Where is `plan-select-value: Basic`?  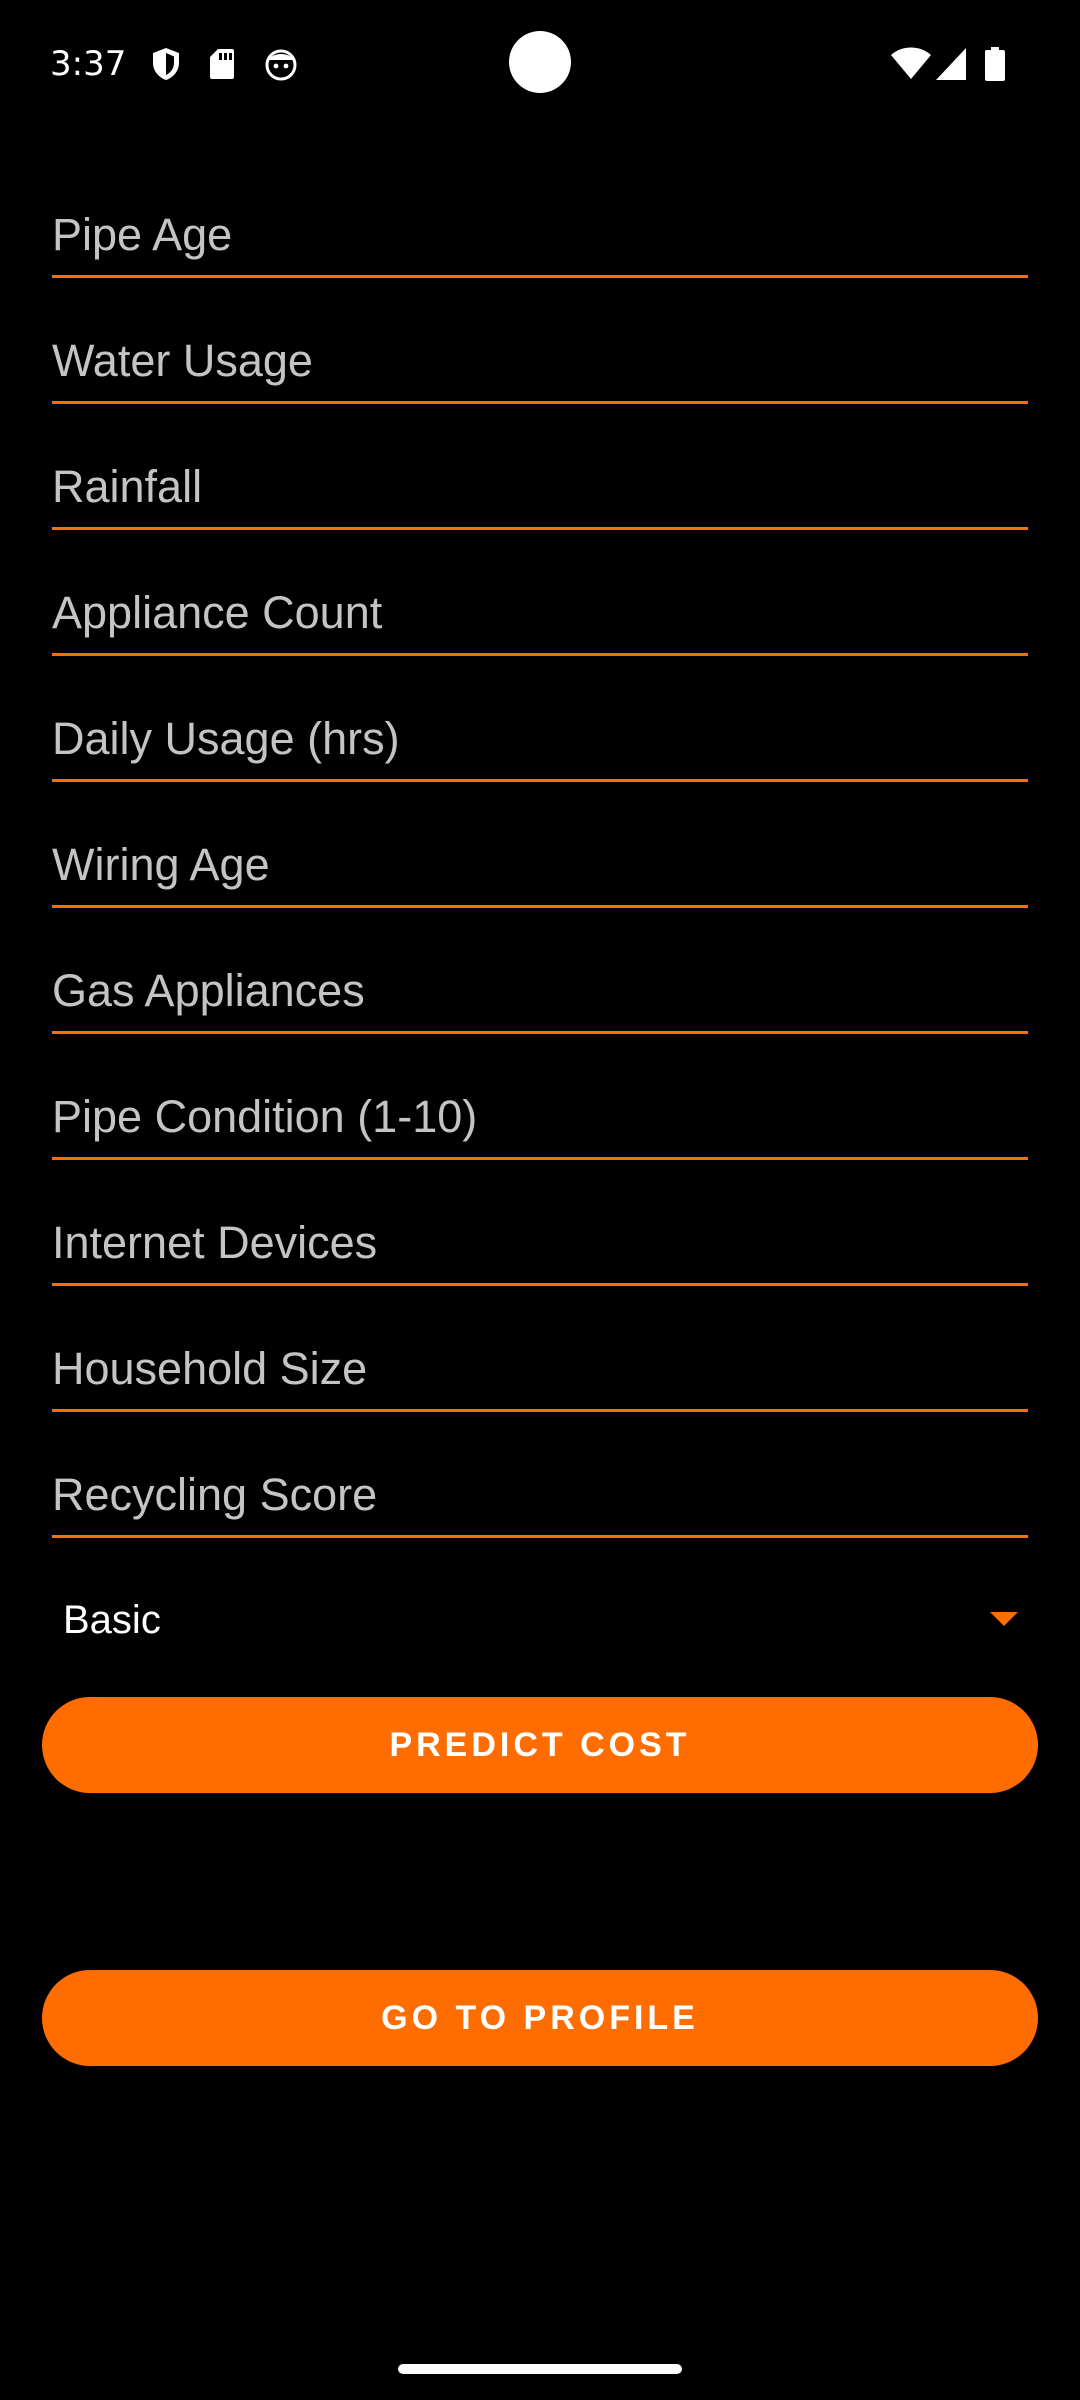 plan-select-value: Basic is located at coordinates (112, 1620).